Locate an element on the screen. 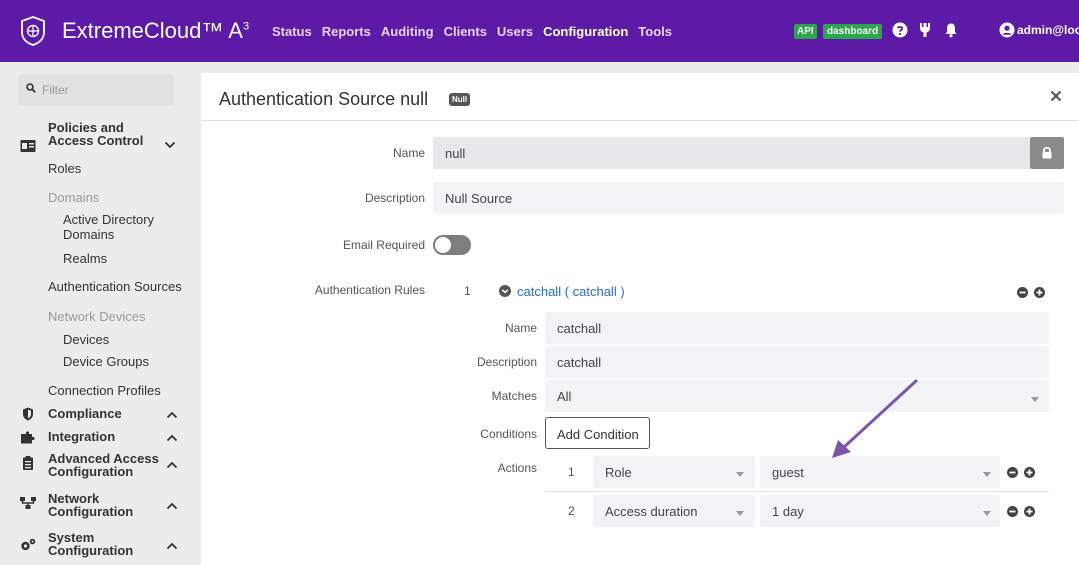 Image resolution: width=1079 pixels, height=565 pixels. name-label: Name is located at coordinates (408, 153).